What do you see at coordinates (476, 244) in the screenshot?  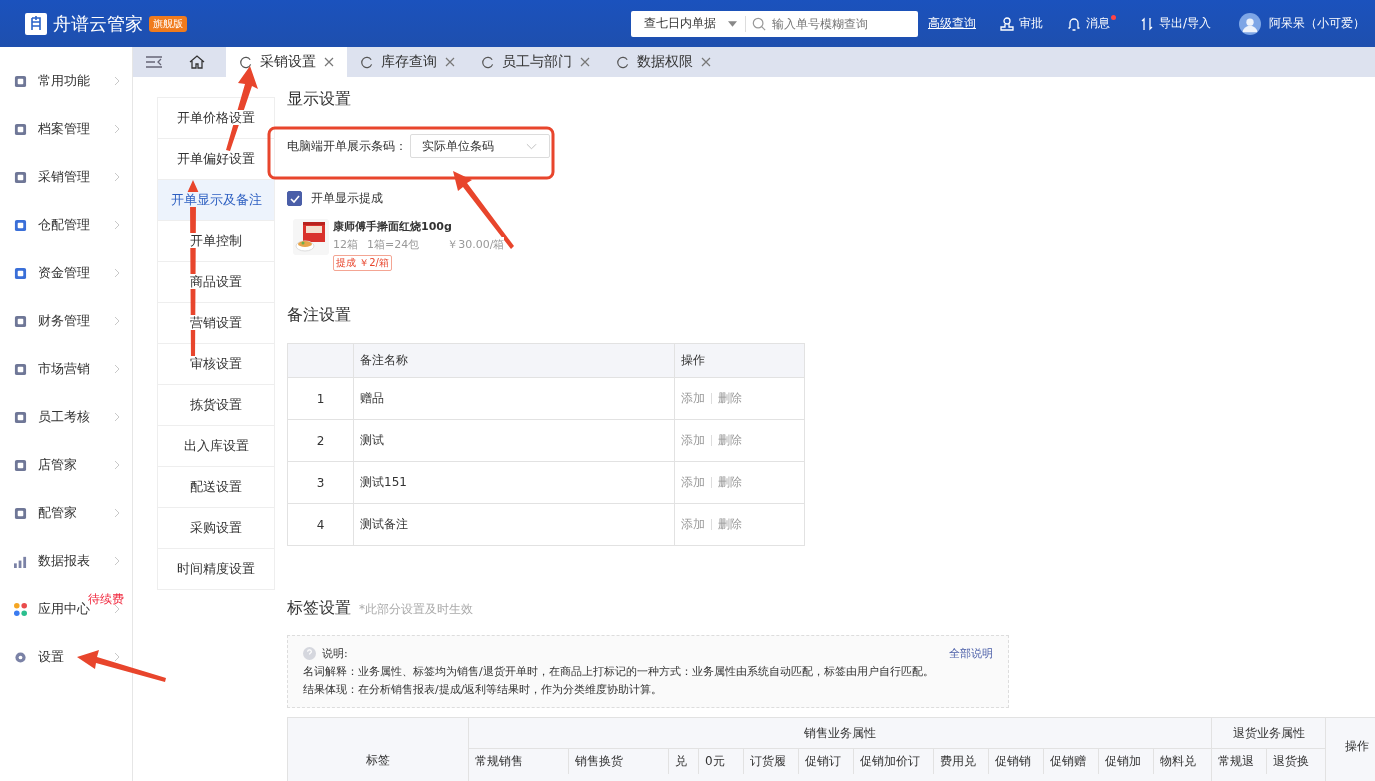 I see `product-price: ￥30.00/箱` at bounding box center [476, 244].